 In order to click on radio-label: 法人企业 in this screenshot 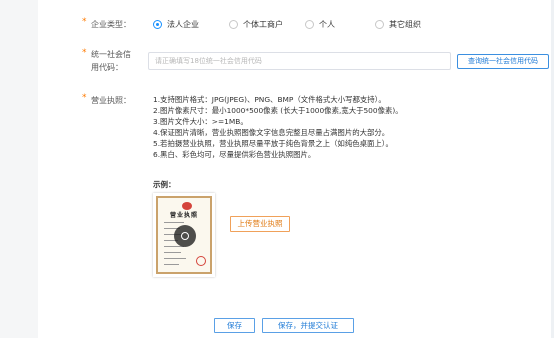, I will do `click(183, 24)`.